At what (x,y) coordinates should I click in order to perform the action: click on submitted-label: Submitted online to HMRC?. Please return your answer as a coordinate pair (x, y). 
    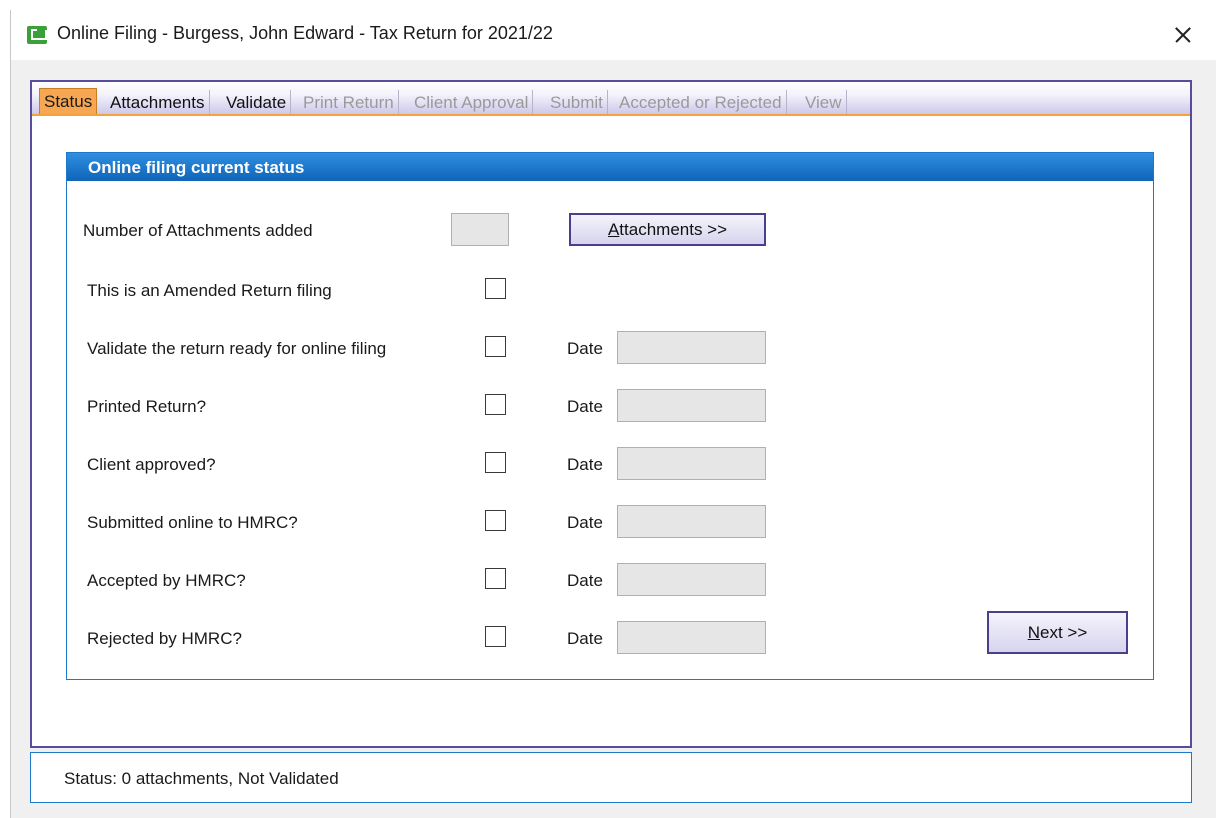
    Looking at the image, I should click on (192, 522).